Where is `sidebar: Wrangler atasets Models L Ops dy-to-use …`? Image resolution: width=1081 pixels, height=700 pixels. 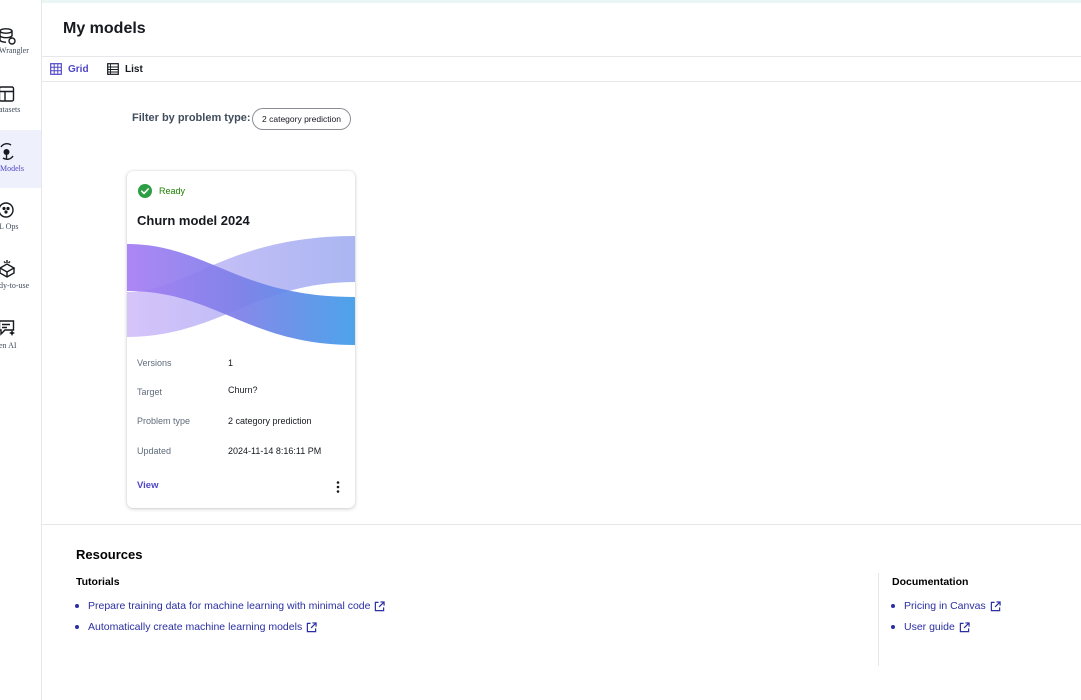
sidebar: Wrangler atasets Models L Ops dy-to-use … is located at coordinates (21, 350).